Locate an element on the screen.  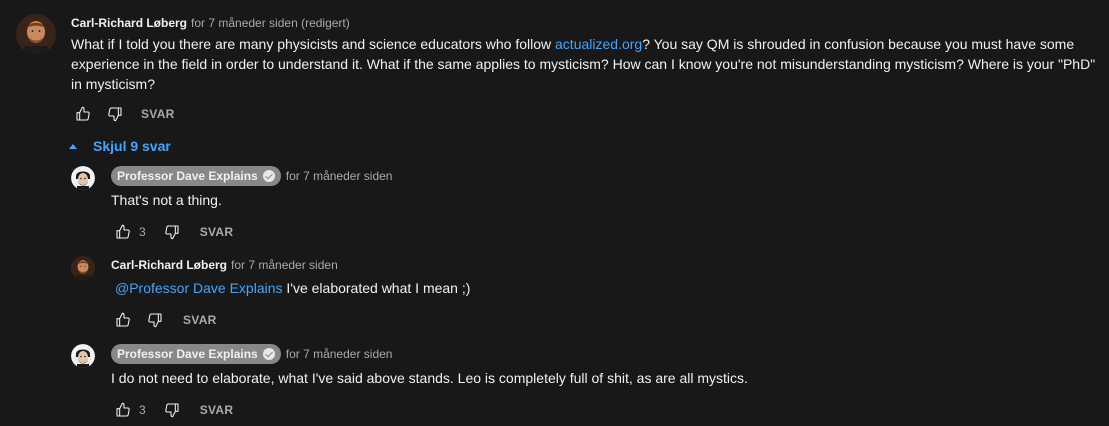
mention-link: @Professor Dave Explains is located at coordinates (199, 288).